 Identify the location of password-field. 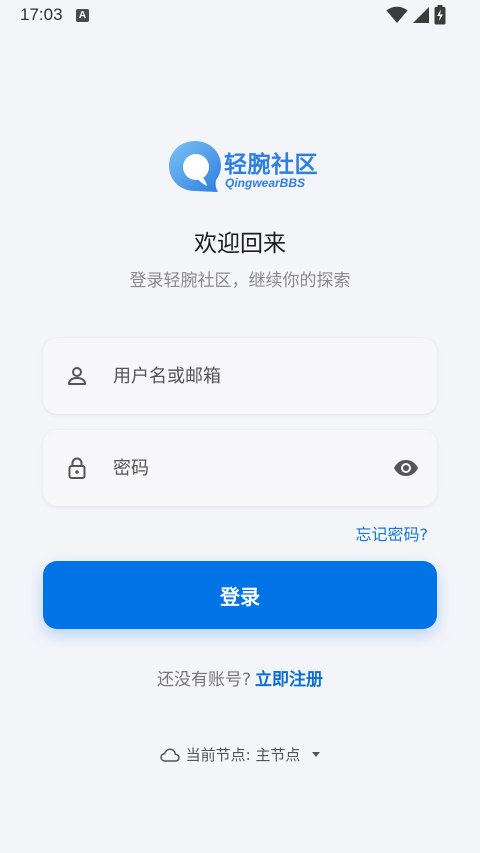
(240, 468).